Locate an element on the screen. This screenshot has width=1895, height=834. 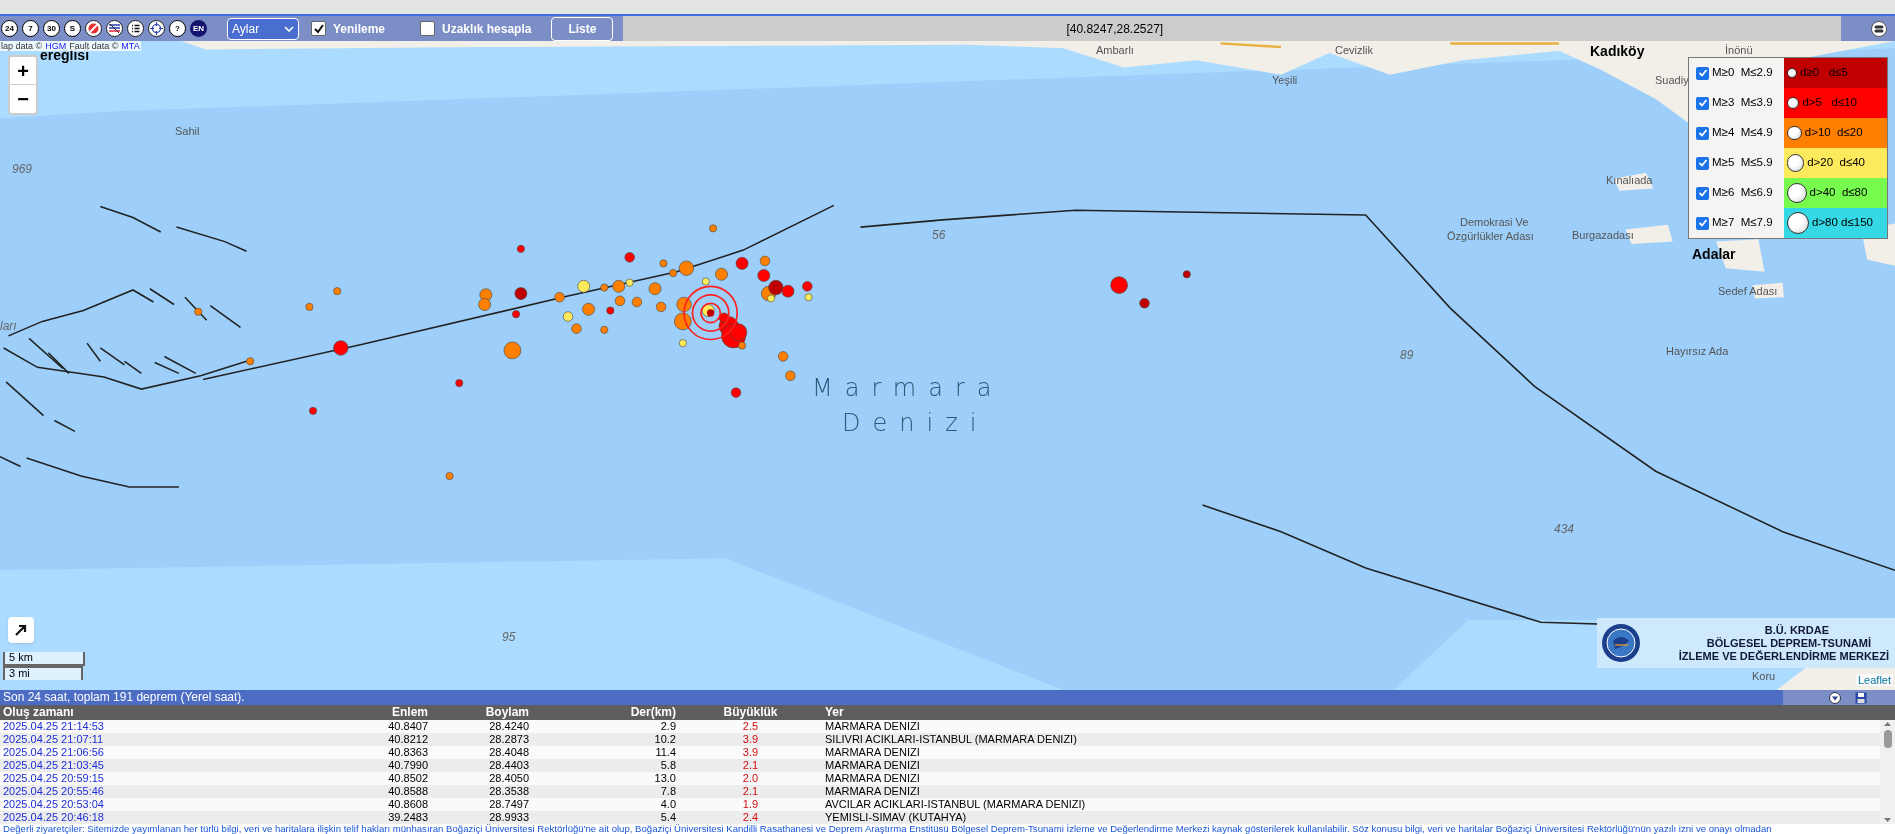
toolbar-button: 7 is located at coordinates (30, 28).